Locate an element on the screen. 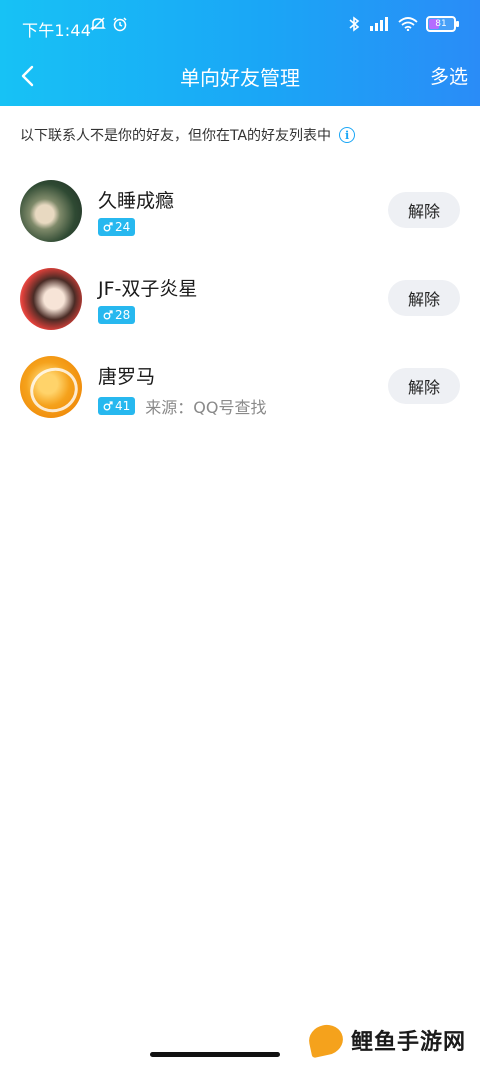  contact-meta: 28 is located at coordinates (117, 315).